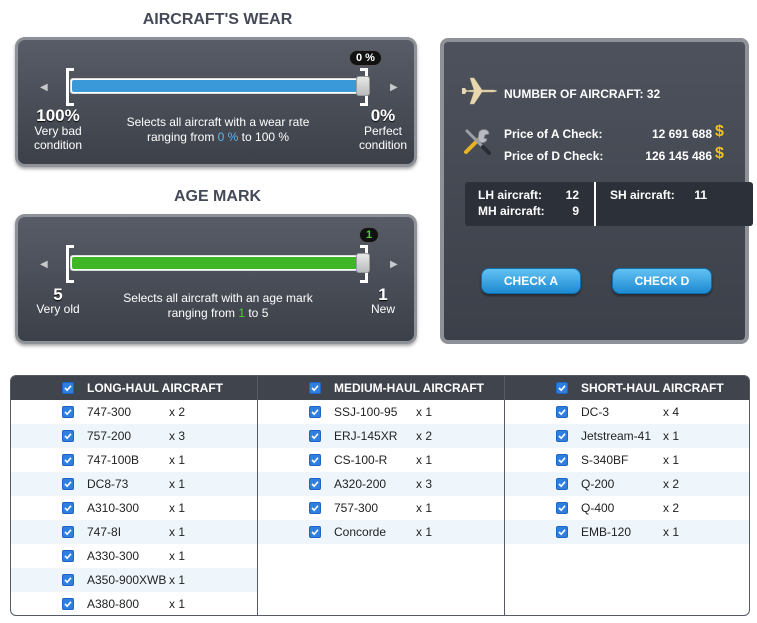 The height and width of the screenshot is (623, 757). I want to click on airplane-icon, so click(479, 93).